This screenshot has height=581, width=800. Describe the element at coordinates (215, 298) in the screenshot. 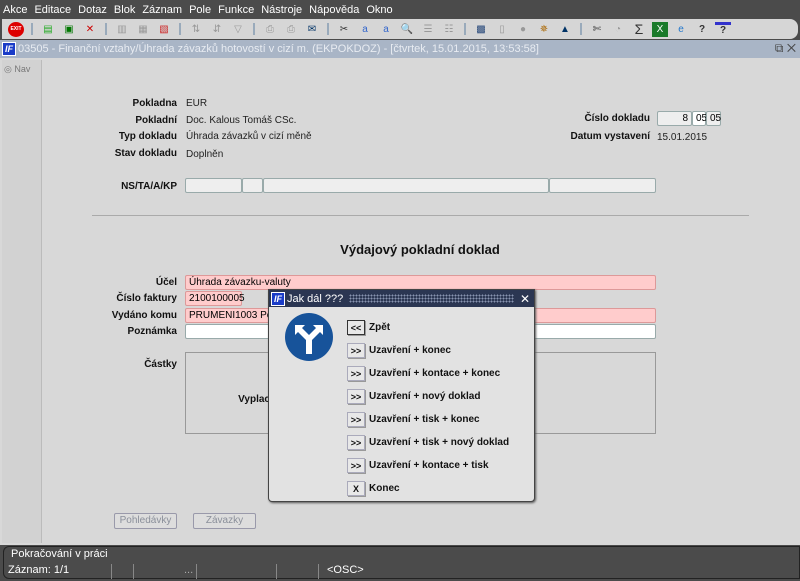

I see `cislo-faktury-field: 2100100005` at that location.